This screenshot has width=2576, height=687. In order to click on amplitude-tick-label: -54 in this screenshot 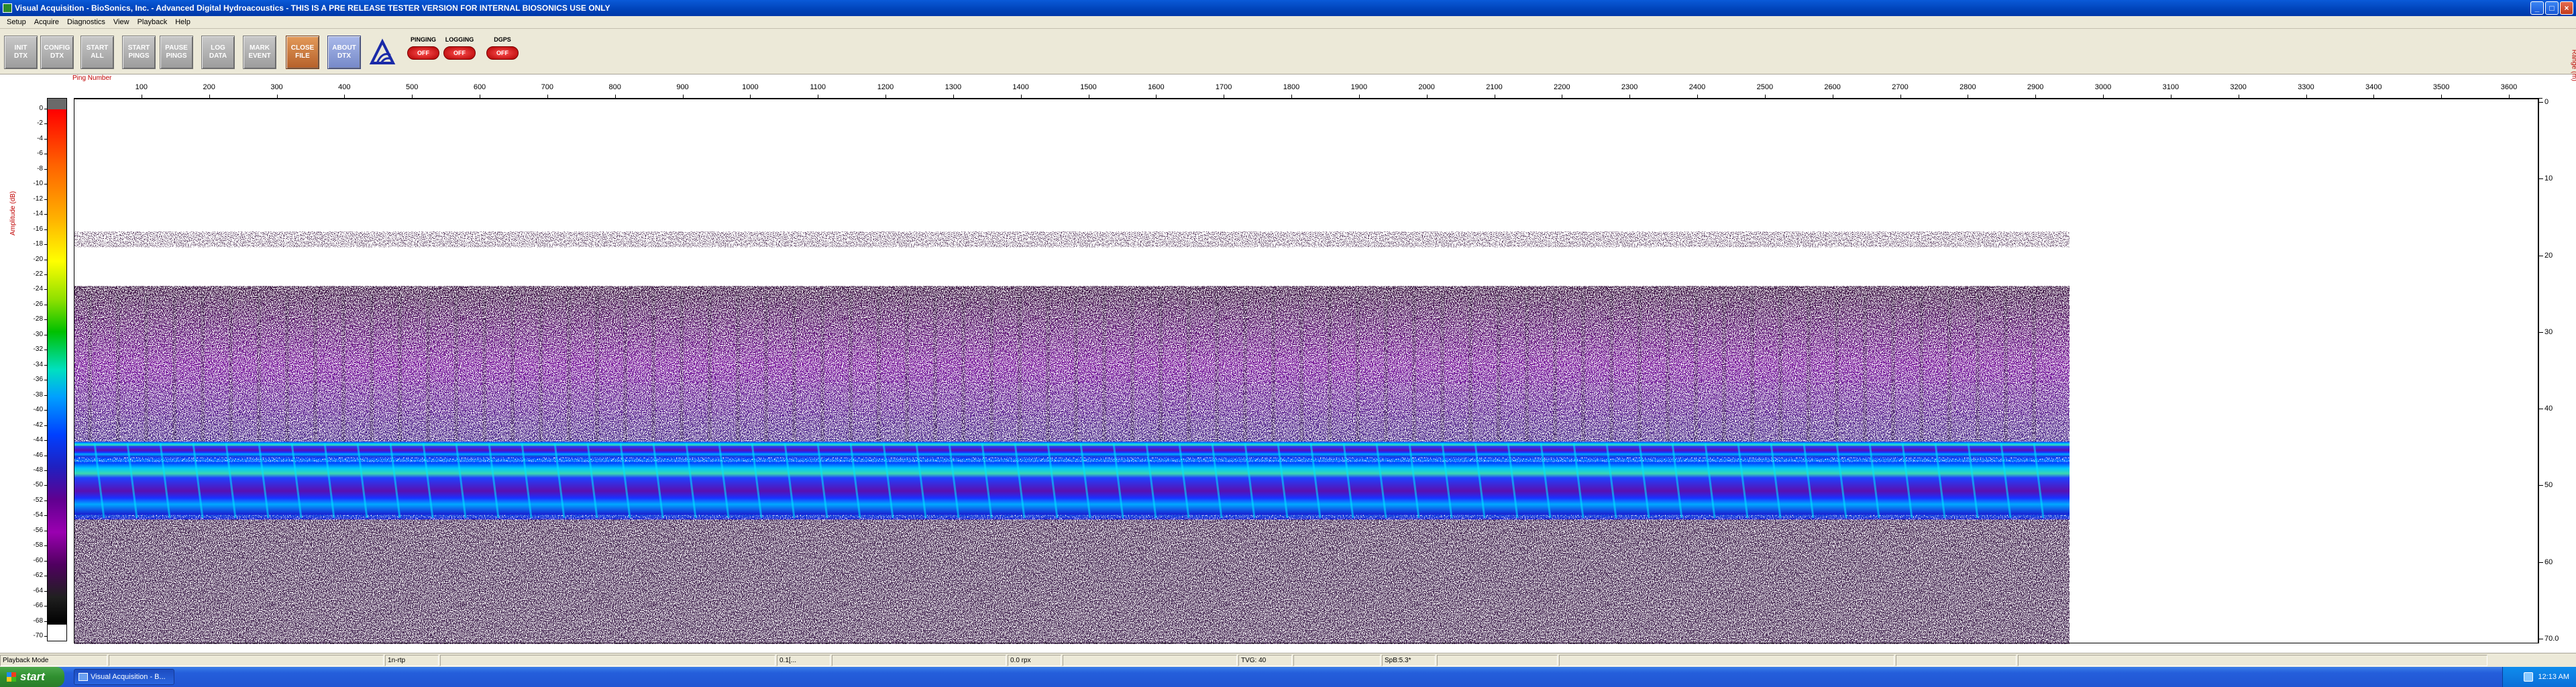, I will do `click(40, 515)`.